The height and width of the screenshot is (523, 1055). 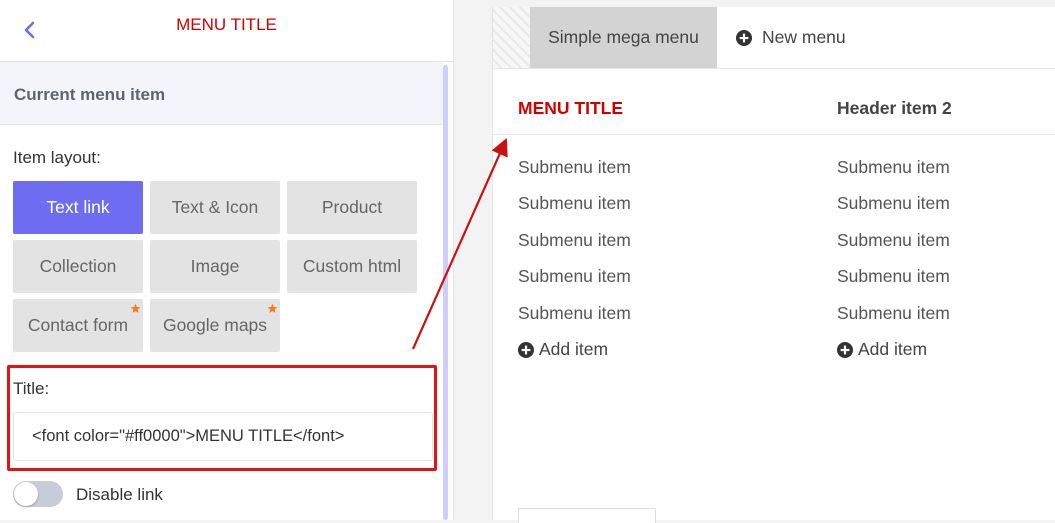 I want to click on add-item-button-col1: Add item, so click(x=563, y=349).